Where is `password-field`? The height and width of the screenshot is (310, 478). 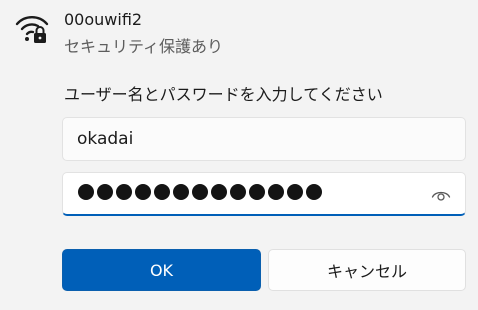 password-field is located at coordinates (264, 194).